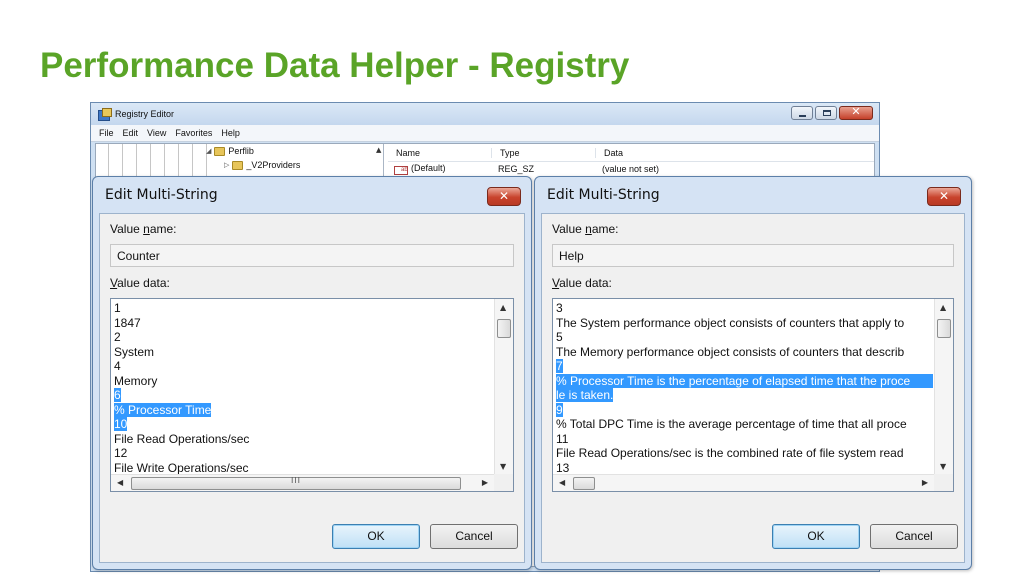 Image resolution: width=1024 pixels, height=576 pixels. What do you see at coordinates (559, 308) in the screenshot?
I see `value-data-line-text: 3` at bounding box center [559, 308].